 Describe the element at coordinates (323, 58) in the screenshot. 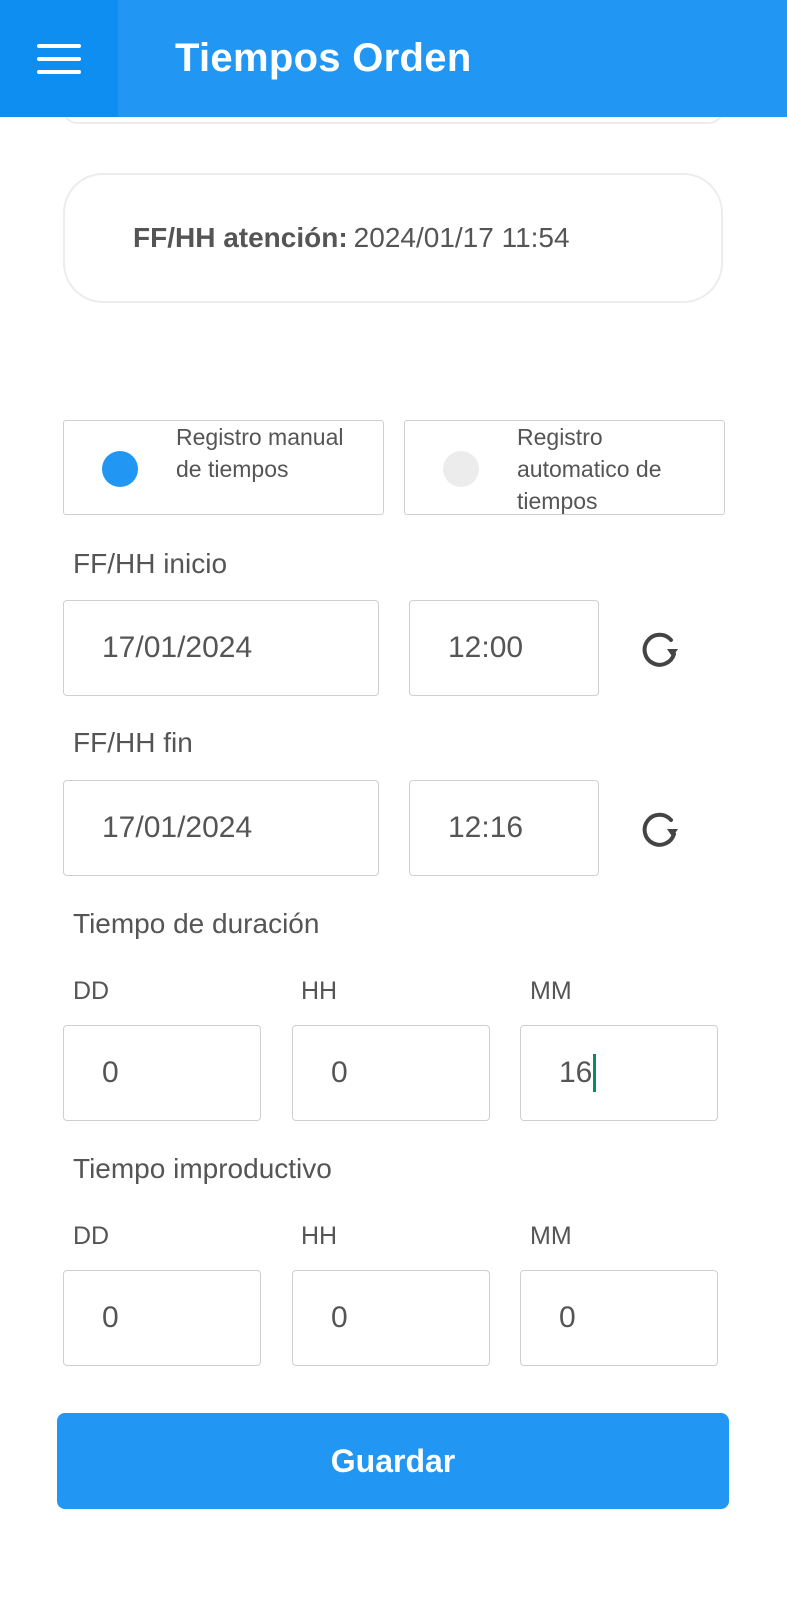

I see `page-title: Tiempos Orden` at that location.